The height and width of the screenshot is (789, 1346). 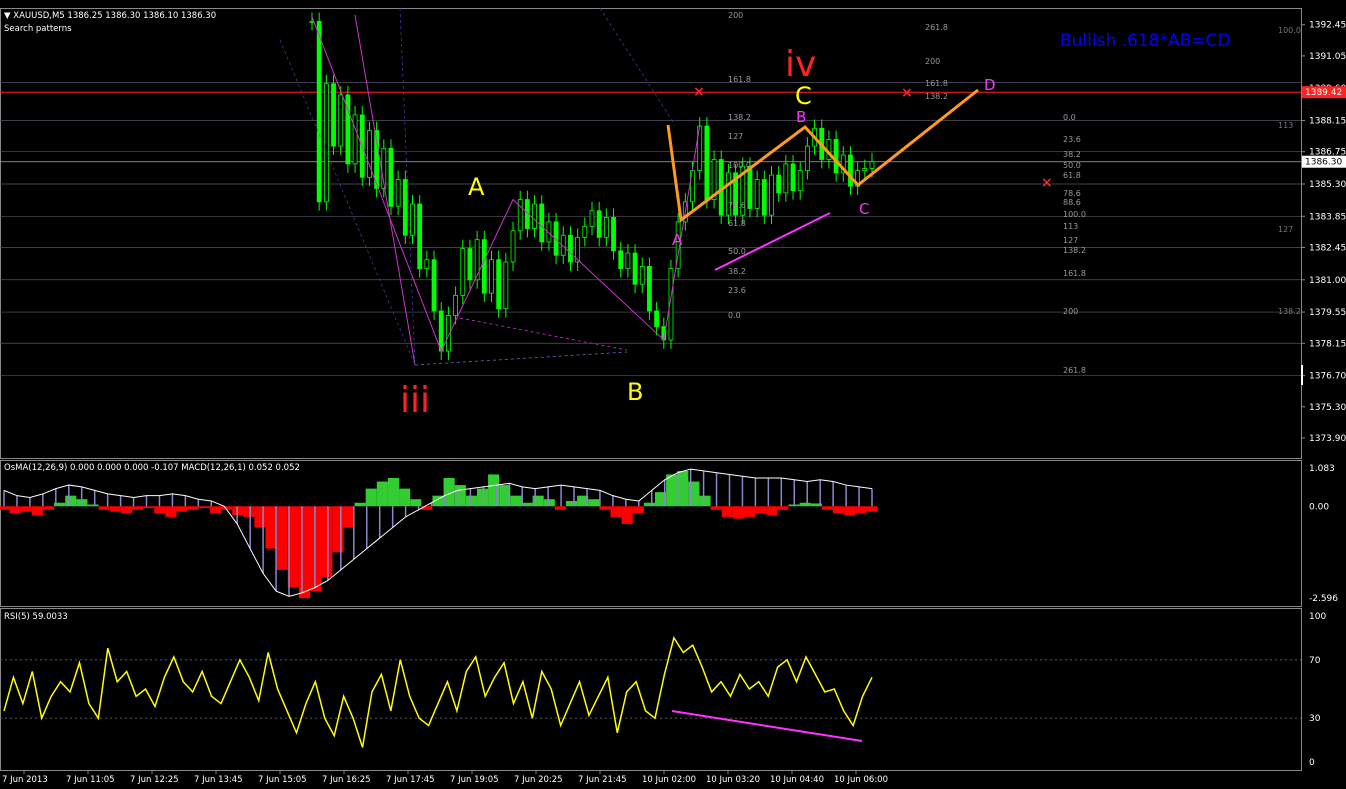 I want to click on fib-left-label: 100.0, so click(x=739, y=165).